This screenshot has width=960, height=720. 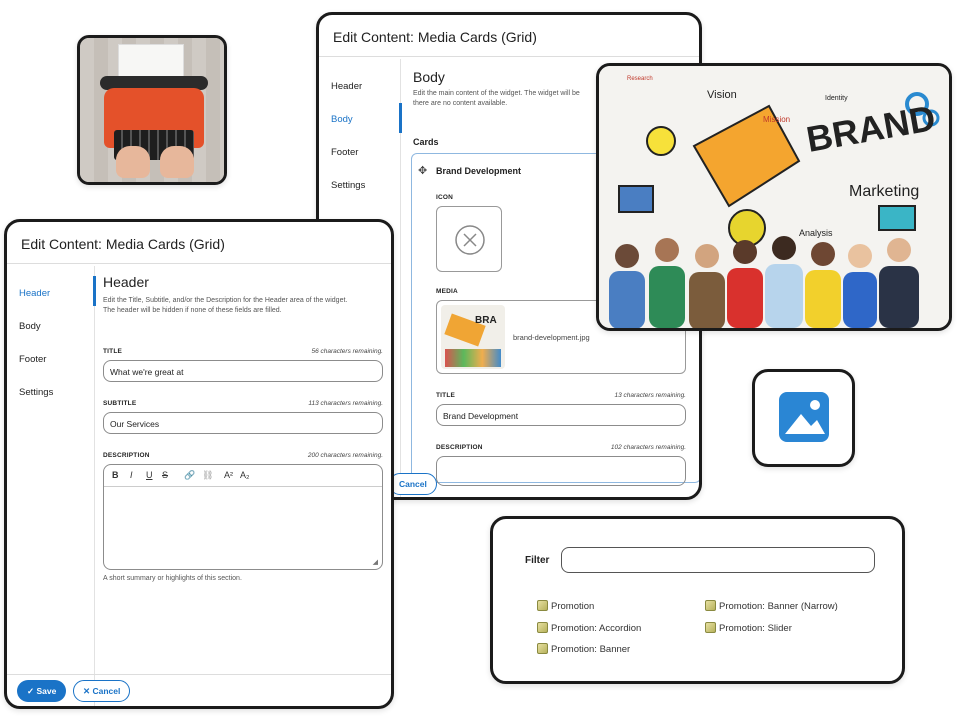 What do you see at coordinates (718, 560) in the screenshot?
I see `filter-input` at bounding box center [718, 560].